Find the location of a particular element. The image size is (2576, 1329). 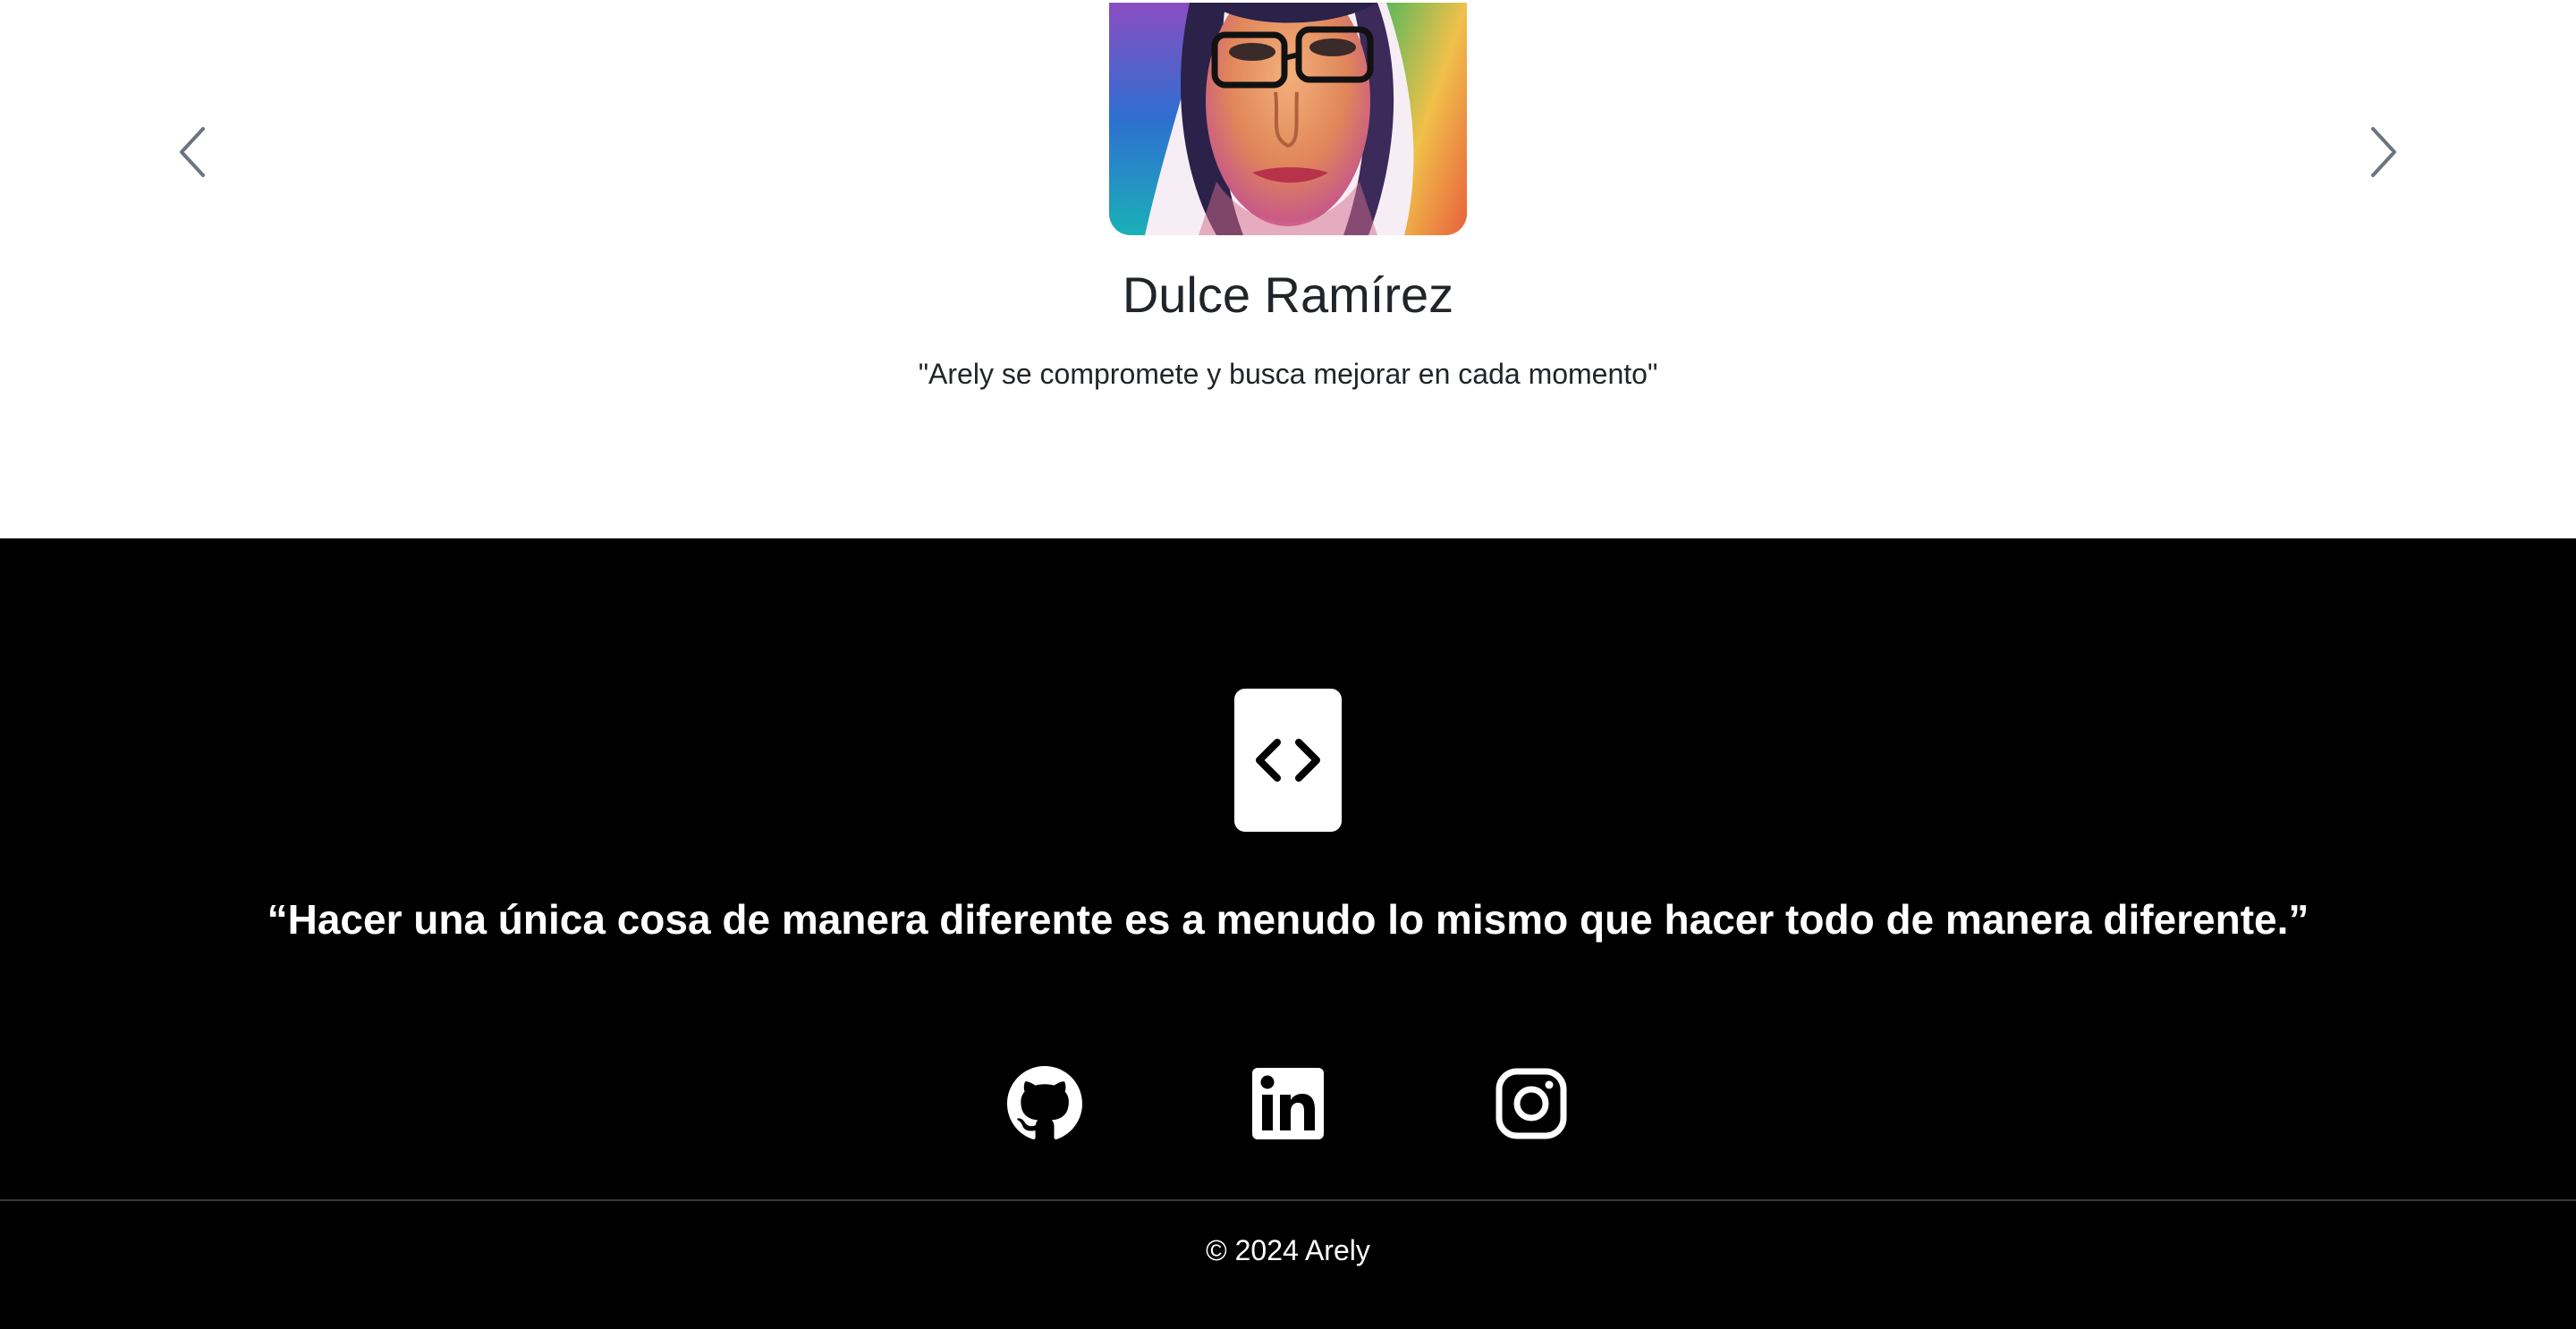

github-link is located at coordinates (1044, 1103).